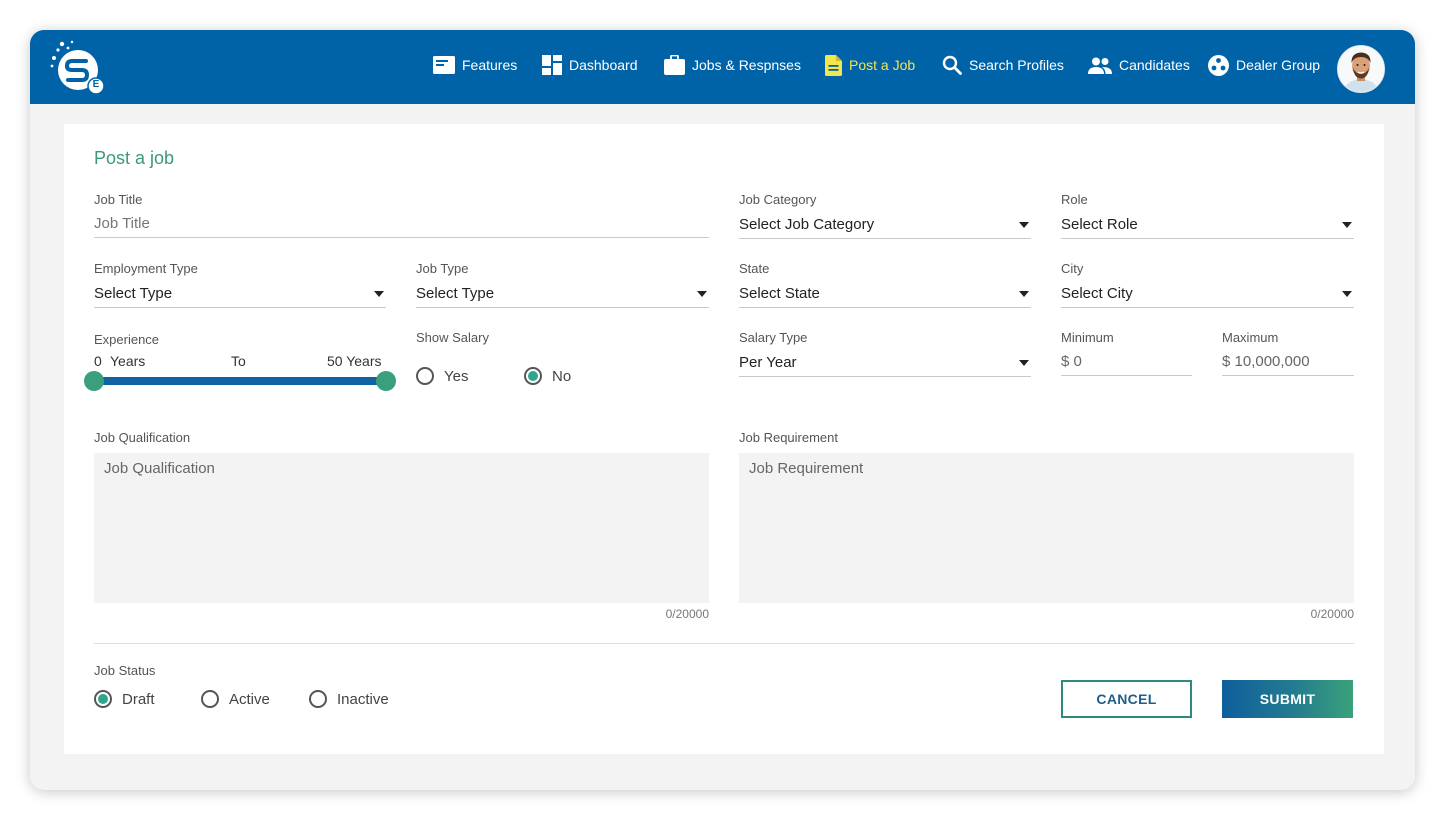 The image size is (1449, 826). What do you see at coordinates (240, 381) in the screenshot?
I see `experience-slider-track` at bounding box center [240, 381].